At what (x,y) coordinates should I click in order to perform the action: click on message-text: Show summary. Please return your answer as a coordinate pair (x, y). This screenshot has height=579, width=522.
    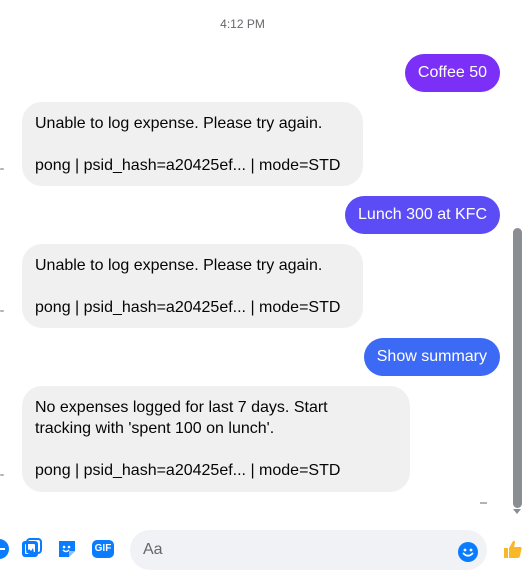
    Looking at the image, I should click on (431, 356).